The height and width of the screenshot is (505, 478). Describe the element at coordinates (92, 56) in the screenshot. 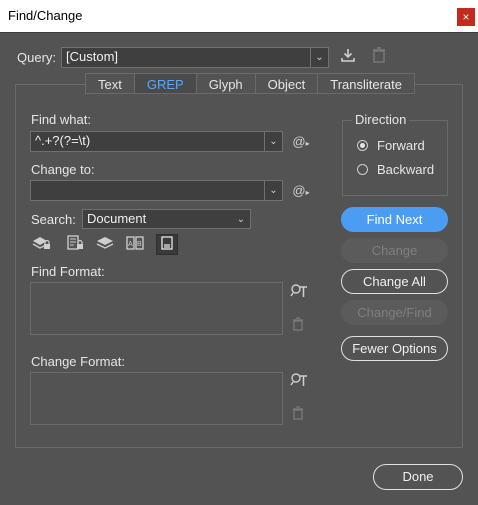

I see `query-value: [Custom]` at that location.